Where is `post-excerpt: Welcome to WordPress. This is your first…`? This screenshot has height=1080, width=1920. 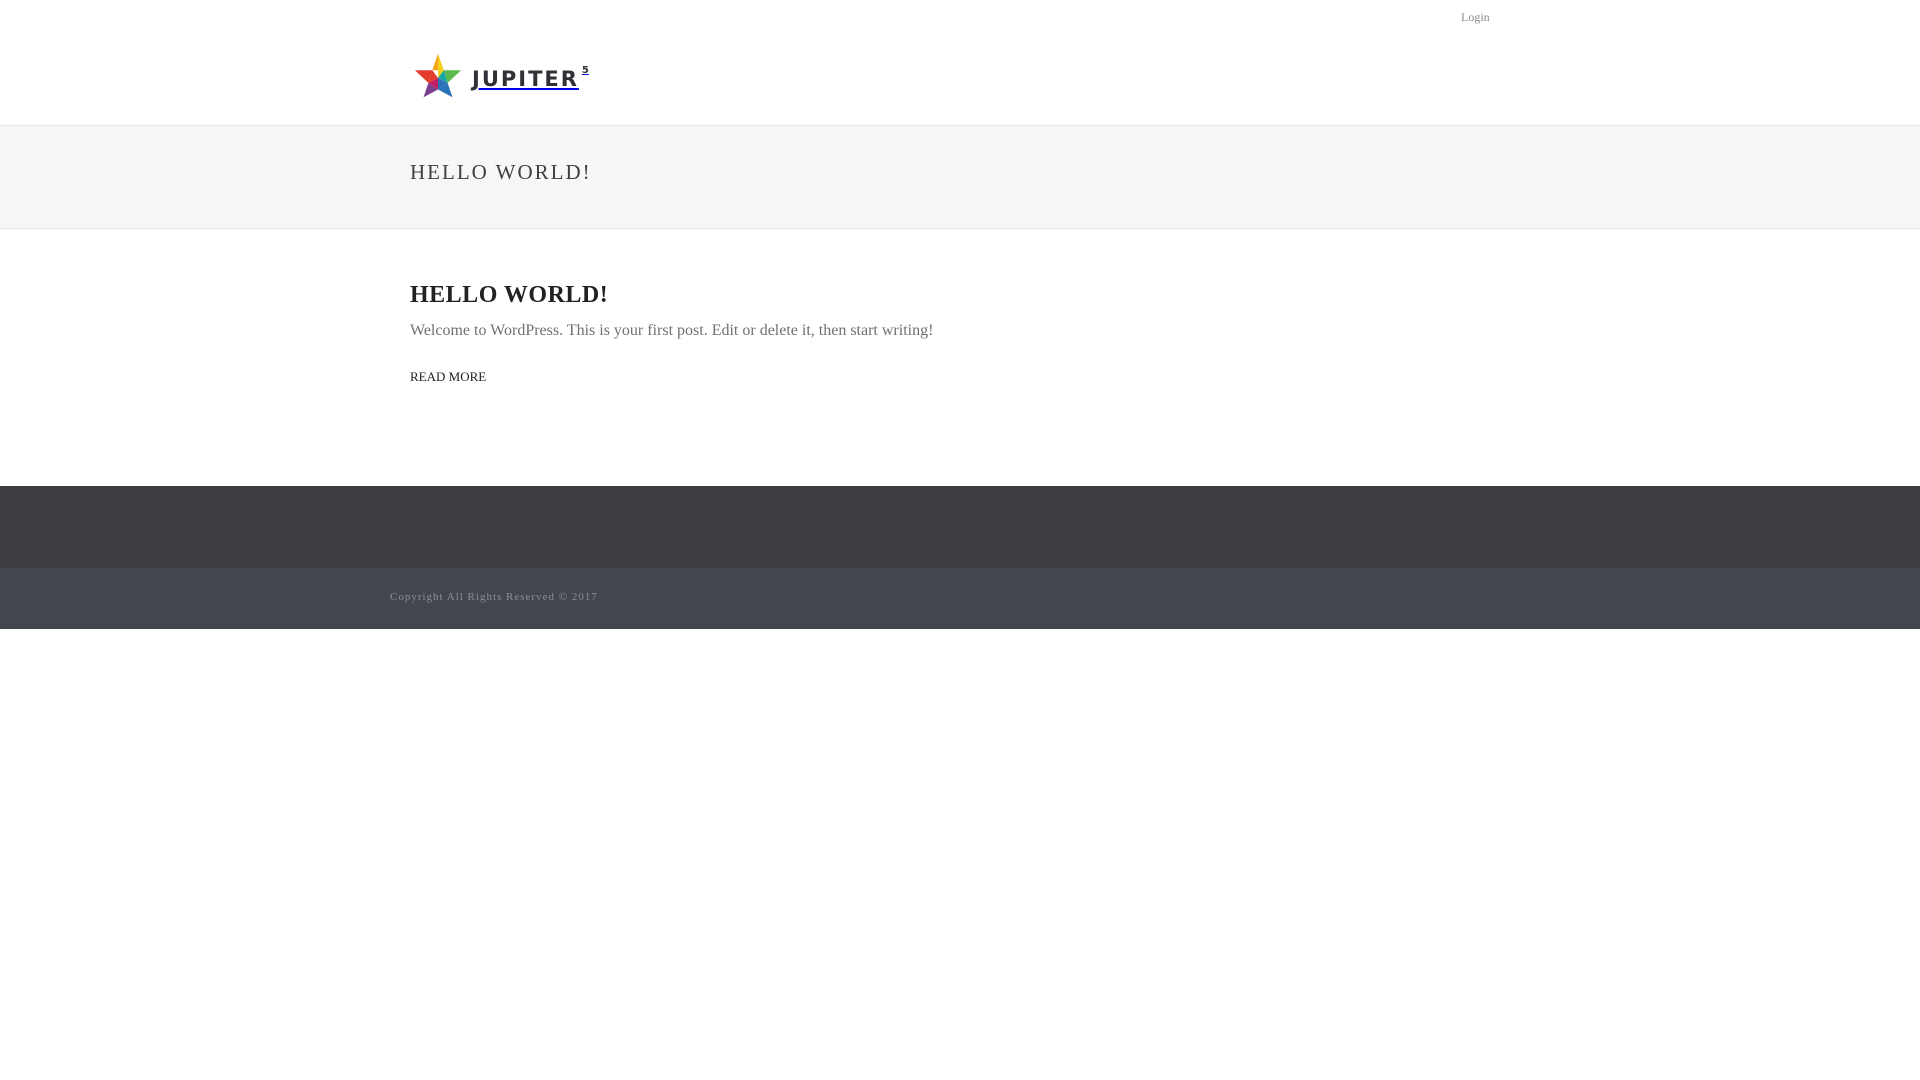 post-excerpt: Welcome to WordPress. This is your first… is located at coordinates (672, 330).